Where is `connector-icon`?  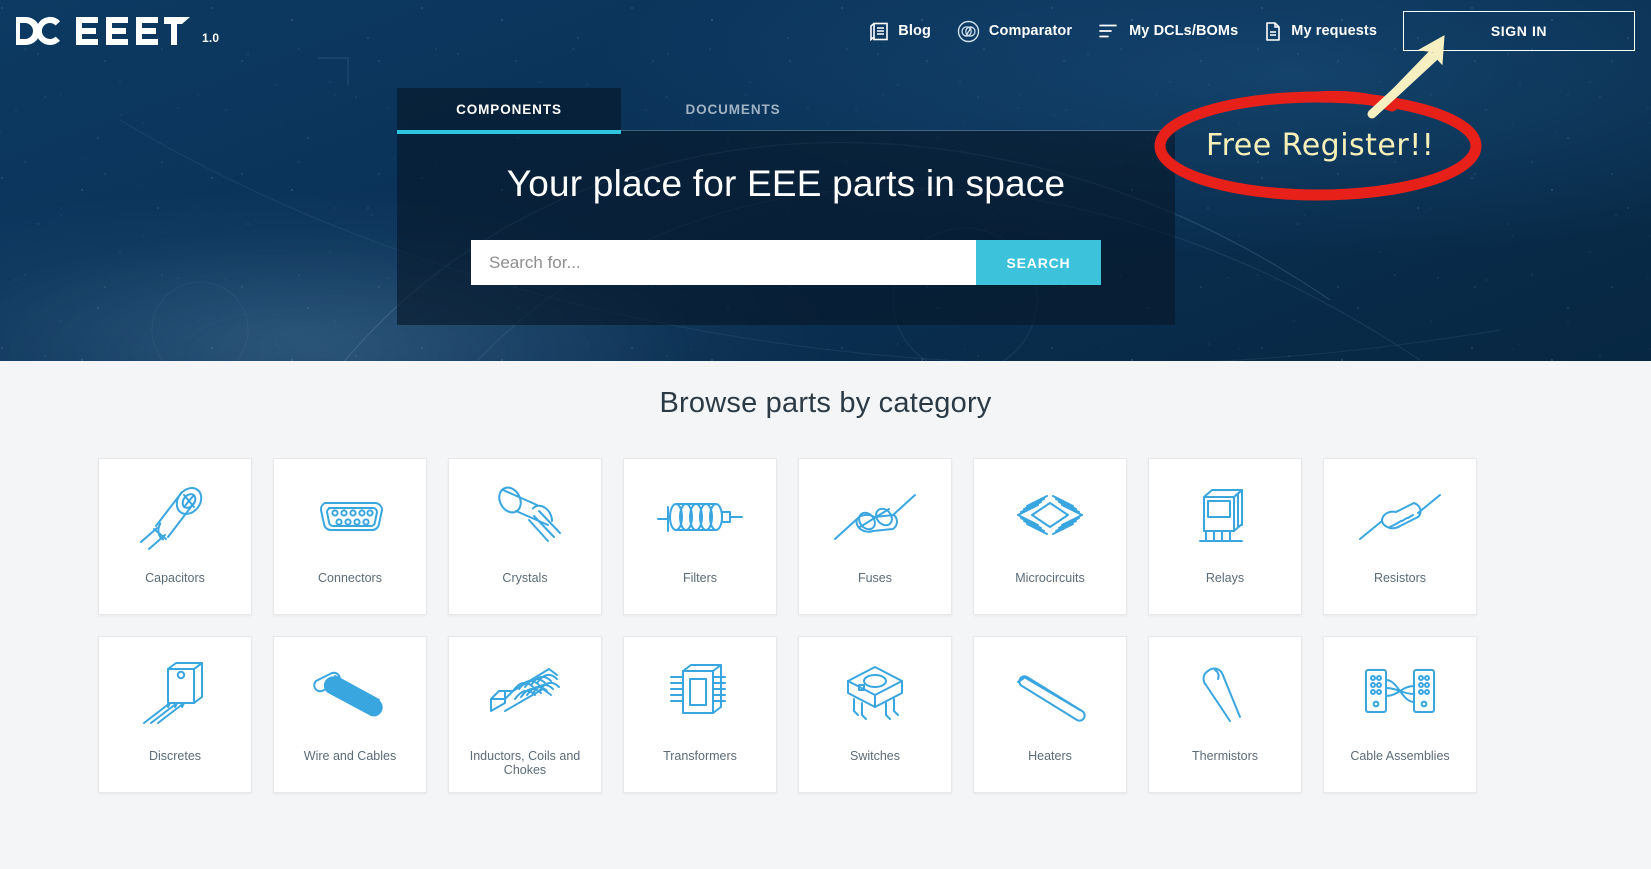 connector-icon is located at coordinates (350, 515).